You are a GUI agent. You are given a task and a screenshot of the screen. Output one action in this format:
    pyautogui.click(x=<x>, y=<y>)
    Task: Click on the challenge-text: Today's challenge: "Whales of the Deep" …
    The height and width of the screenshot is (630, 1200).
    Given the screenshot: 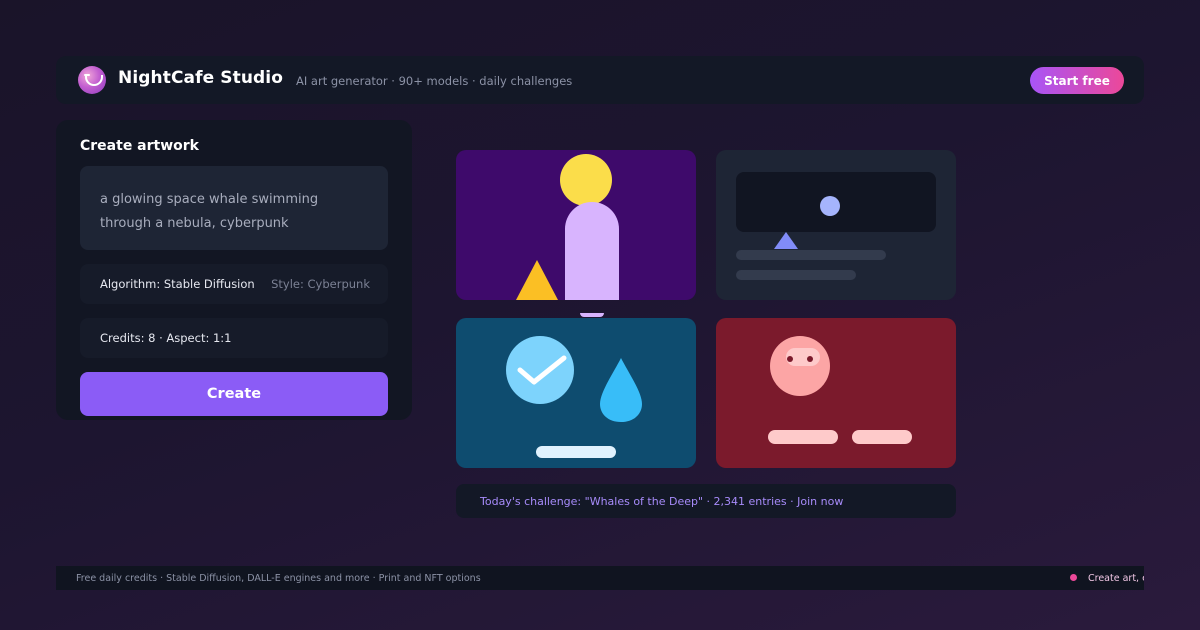 What is the action you would take?
    pyautogui.click(x=662, y=501)
    